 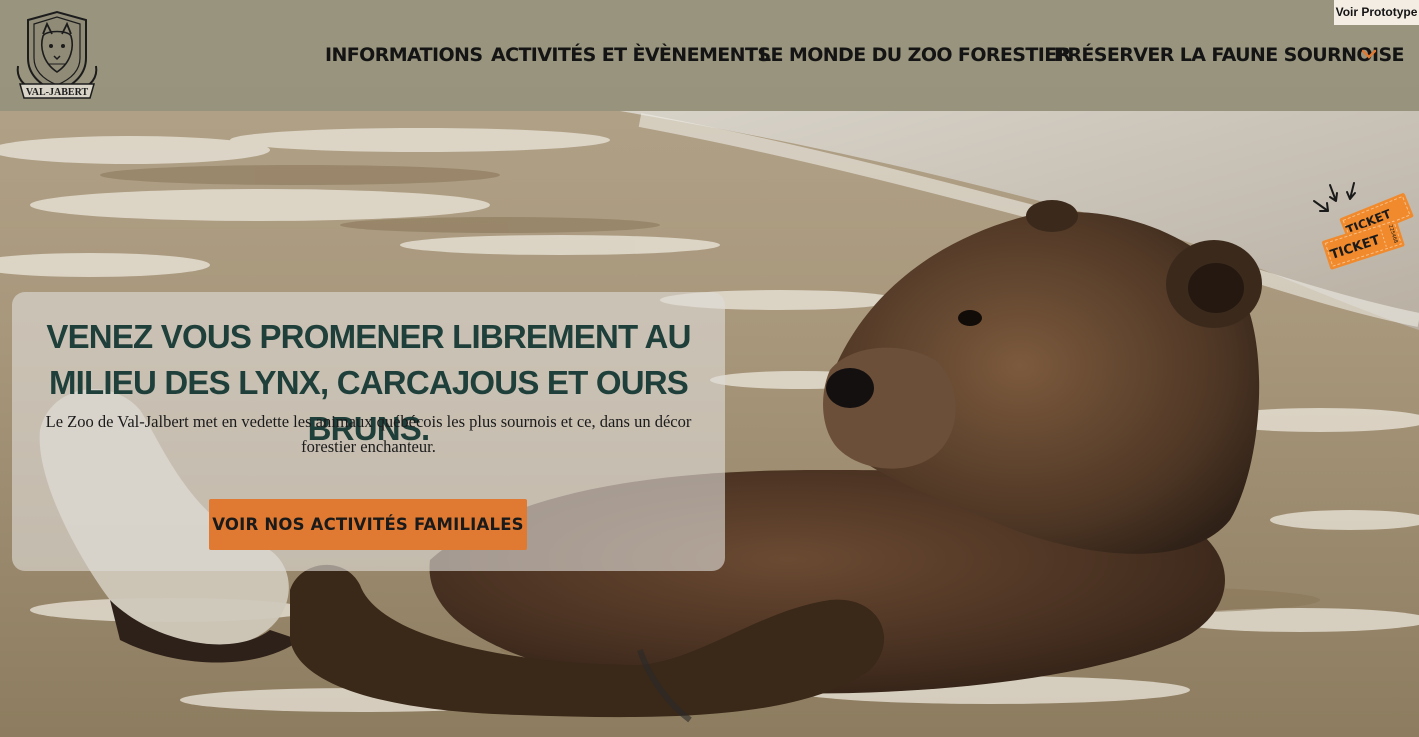 What do you see at coordinates (1369, 54) in the screenshot?
I see `chevron-down-icon` at bounding box center [1369, 54].